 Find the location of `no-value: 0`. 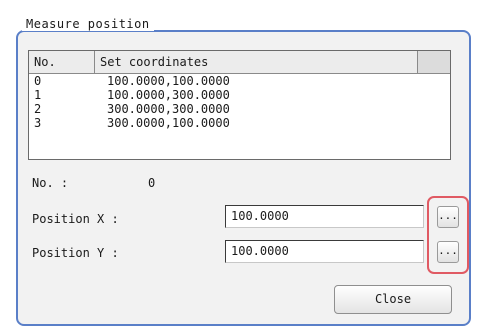

no-value: 0 is located at coordinates (152, 183).